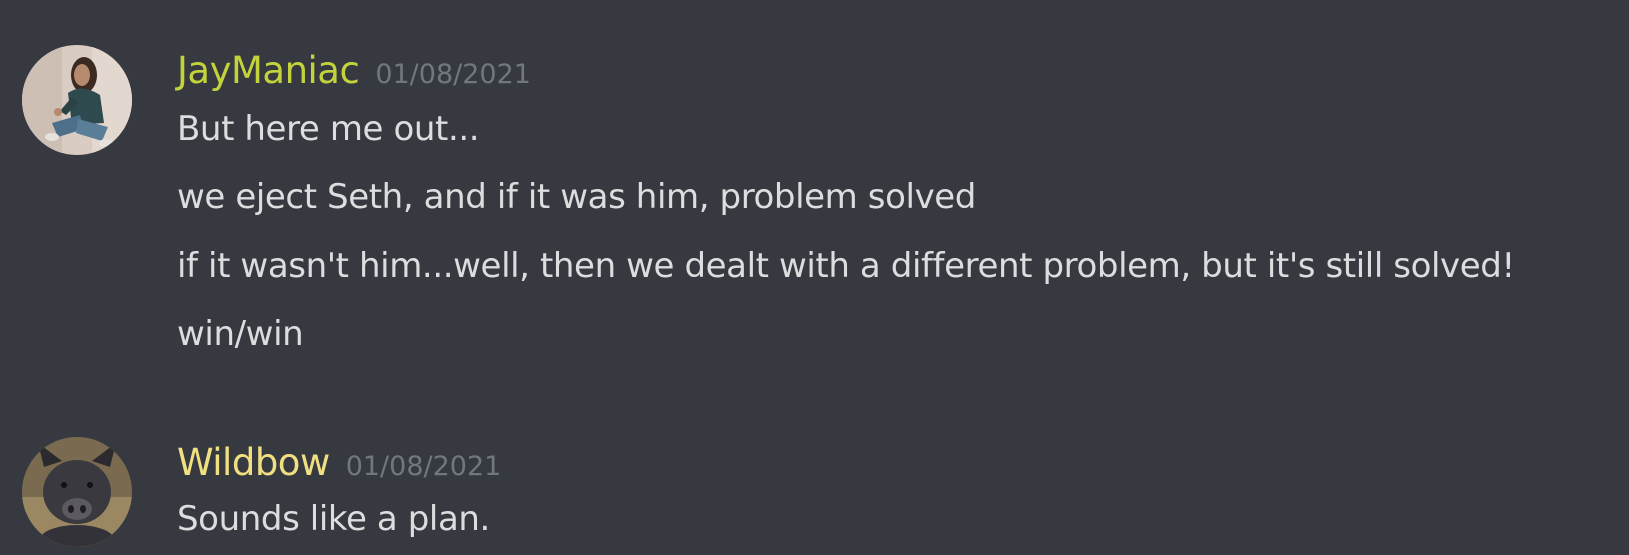  I want to click on pig-avatar-icon, so click(77, 492).